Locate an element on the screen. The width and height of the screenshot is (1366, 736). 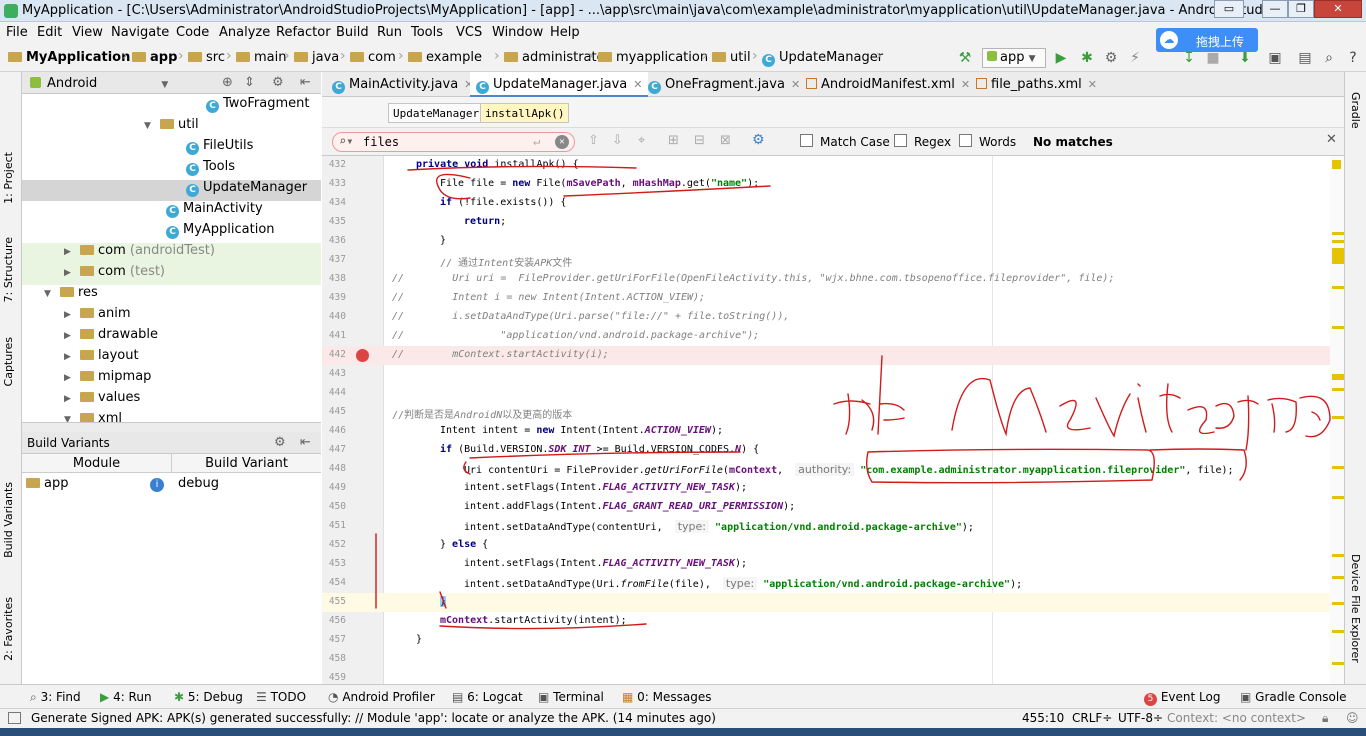
tree-item: ▶ com (test) is located at coordinates (171, 274).